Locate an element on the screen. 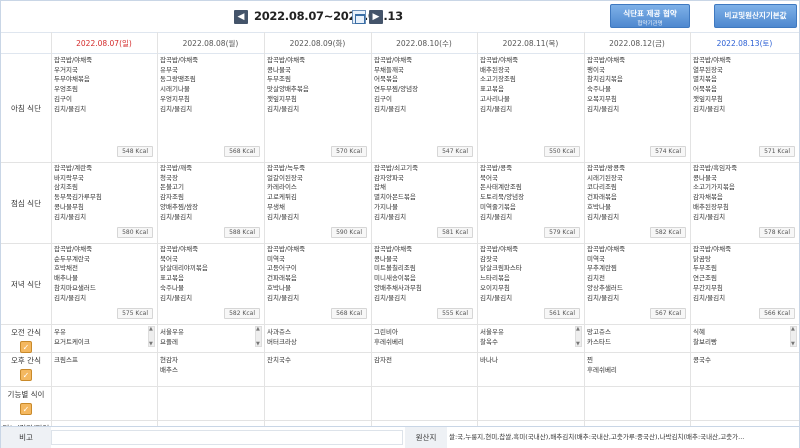 This screenshot has height=448, width=800. menu-items: 잡곡밥/야채죽 순두부계란국 호박채전 배추나물 참치마요샐러드 김치/물김치 is located at coordinates (75, 274).